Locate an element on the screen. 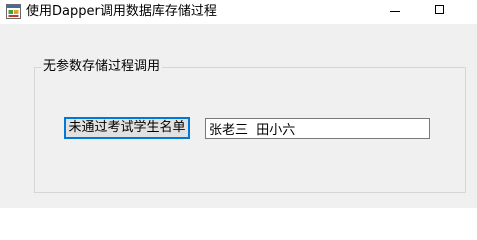 This screenshot has height=240, width=477. result-textbox is located at coordinates (317, 128).